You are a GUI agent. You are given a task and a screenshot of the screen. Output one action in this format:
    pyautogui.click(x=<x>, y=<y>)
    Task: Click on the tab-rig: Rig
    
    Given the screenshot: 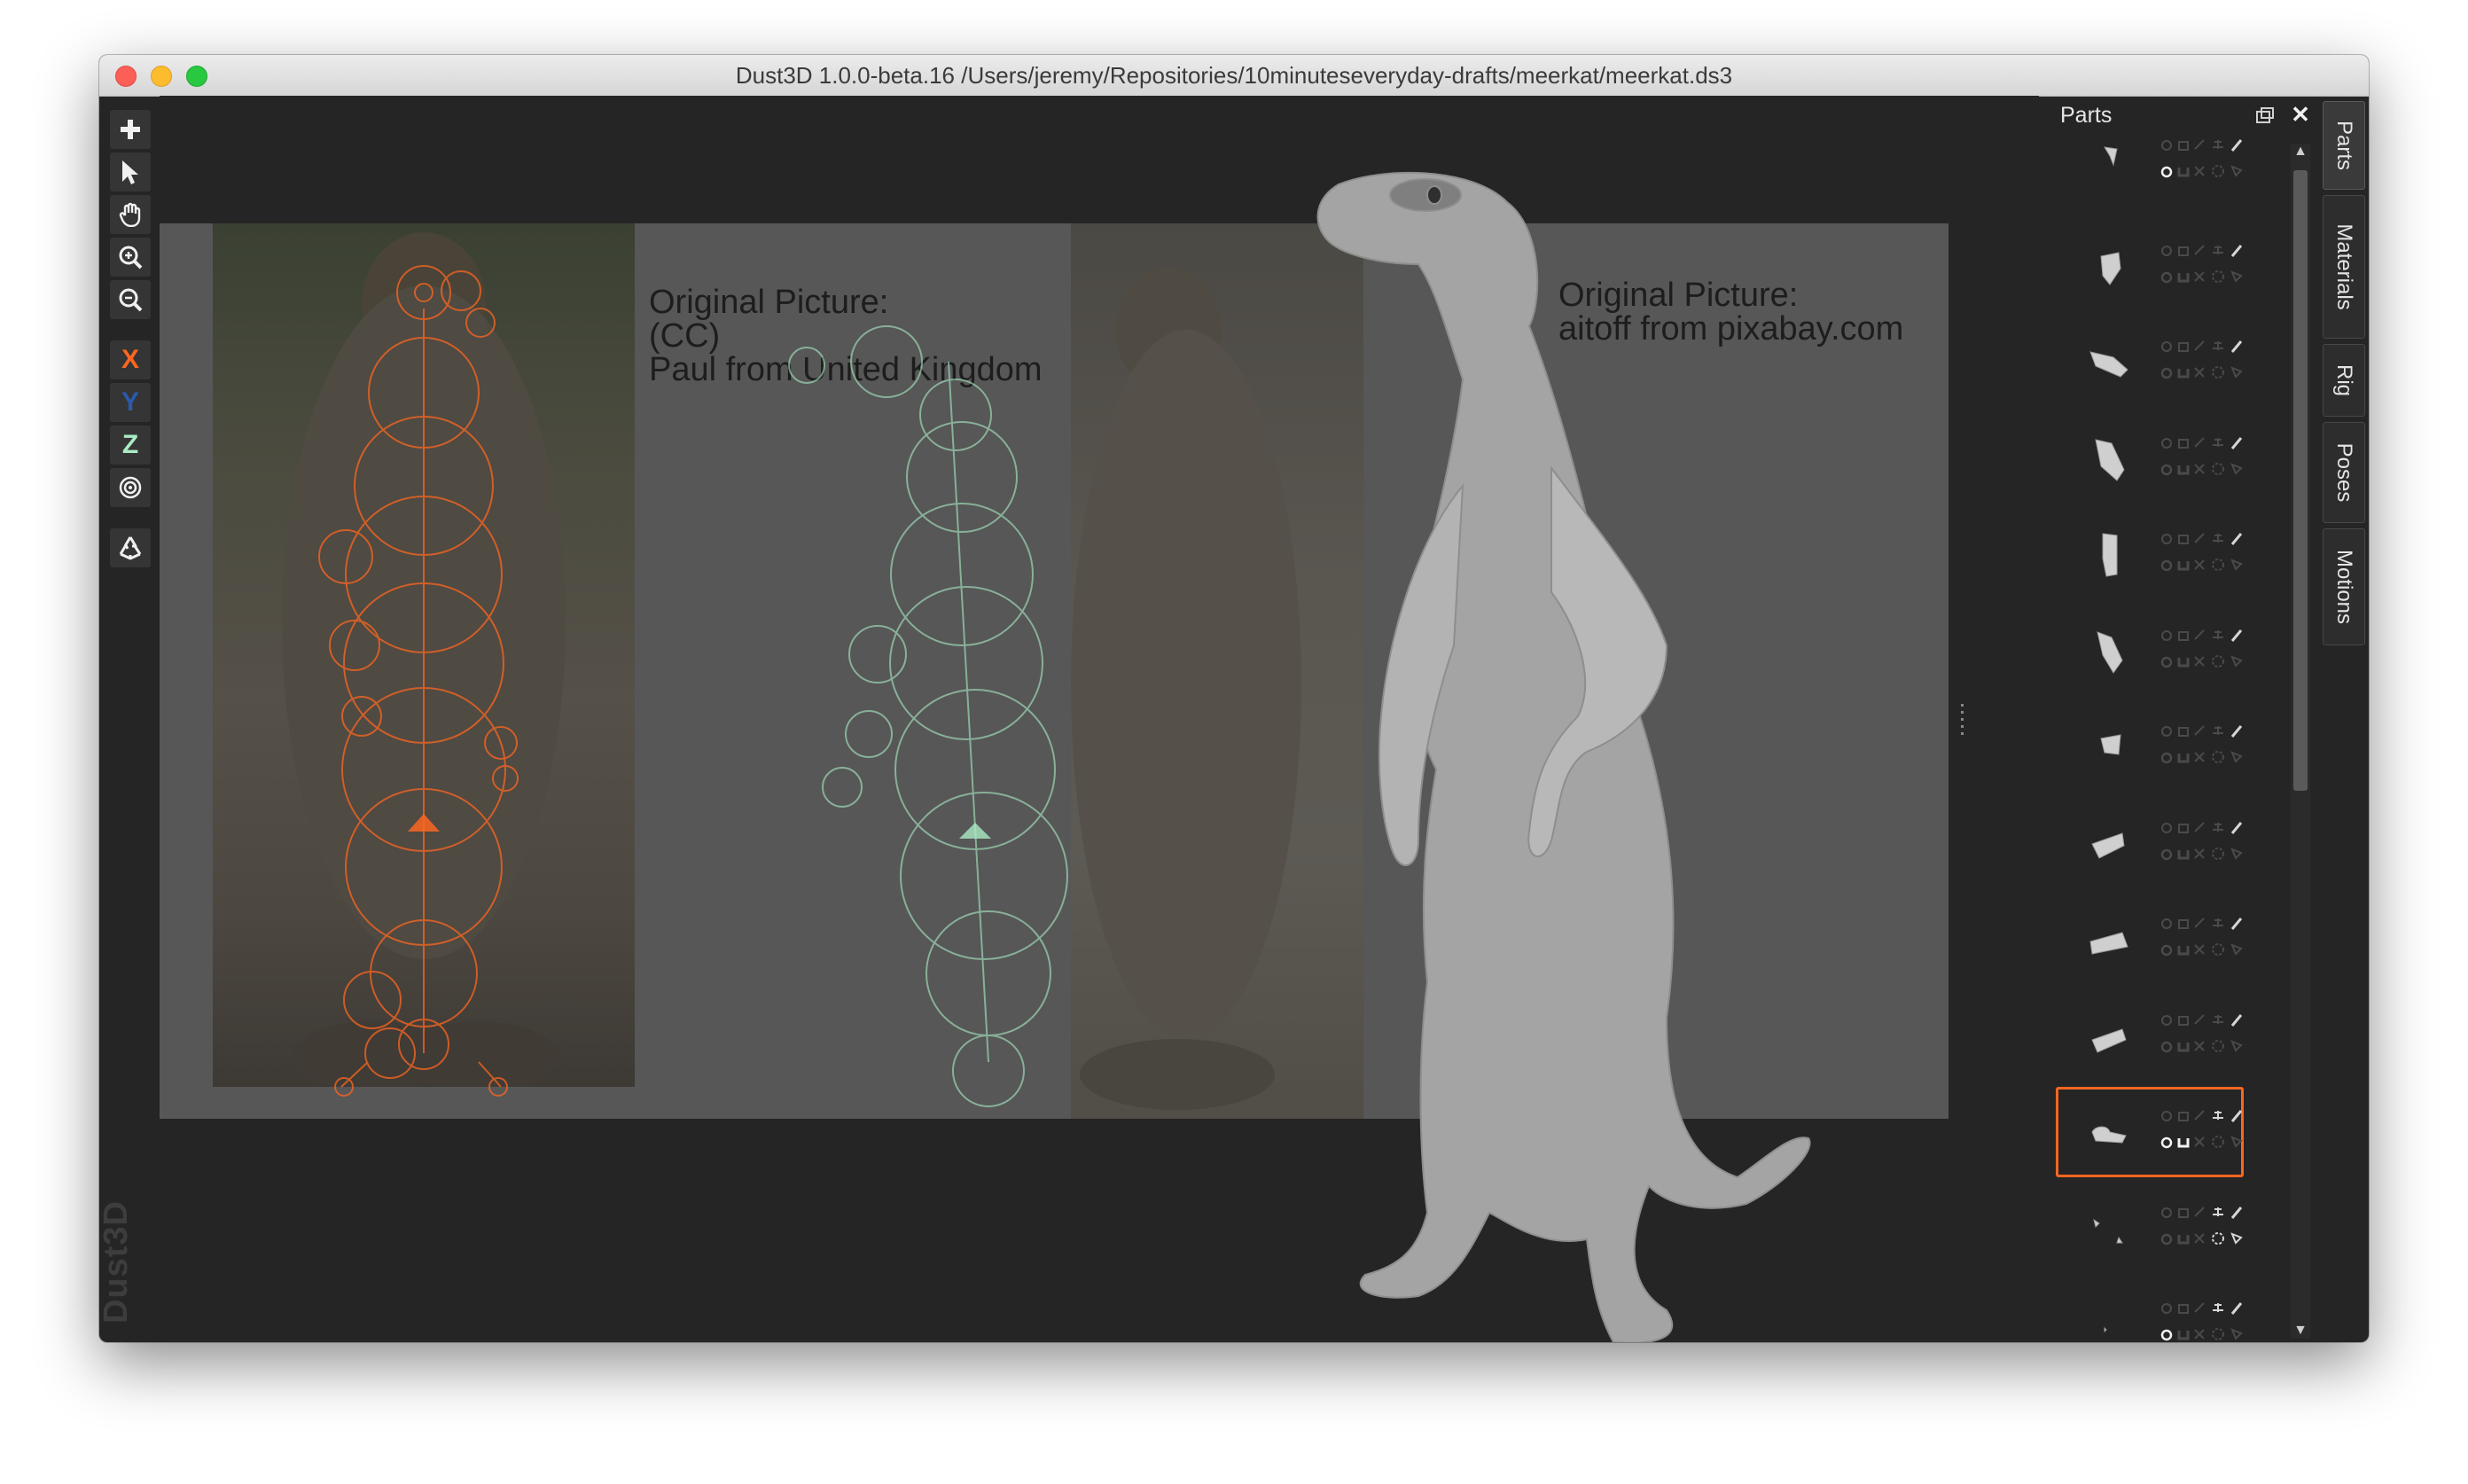 What is the action you would take?
    pyautogui.click(x=2344, y=380)
    